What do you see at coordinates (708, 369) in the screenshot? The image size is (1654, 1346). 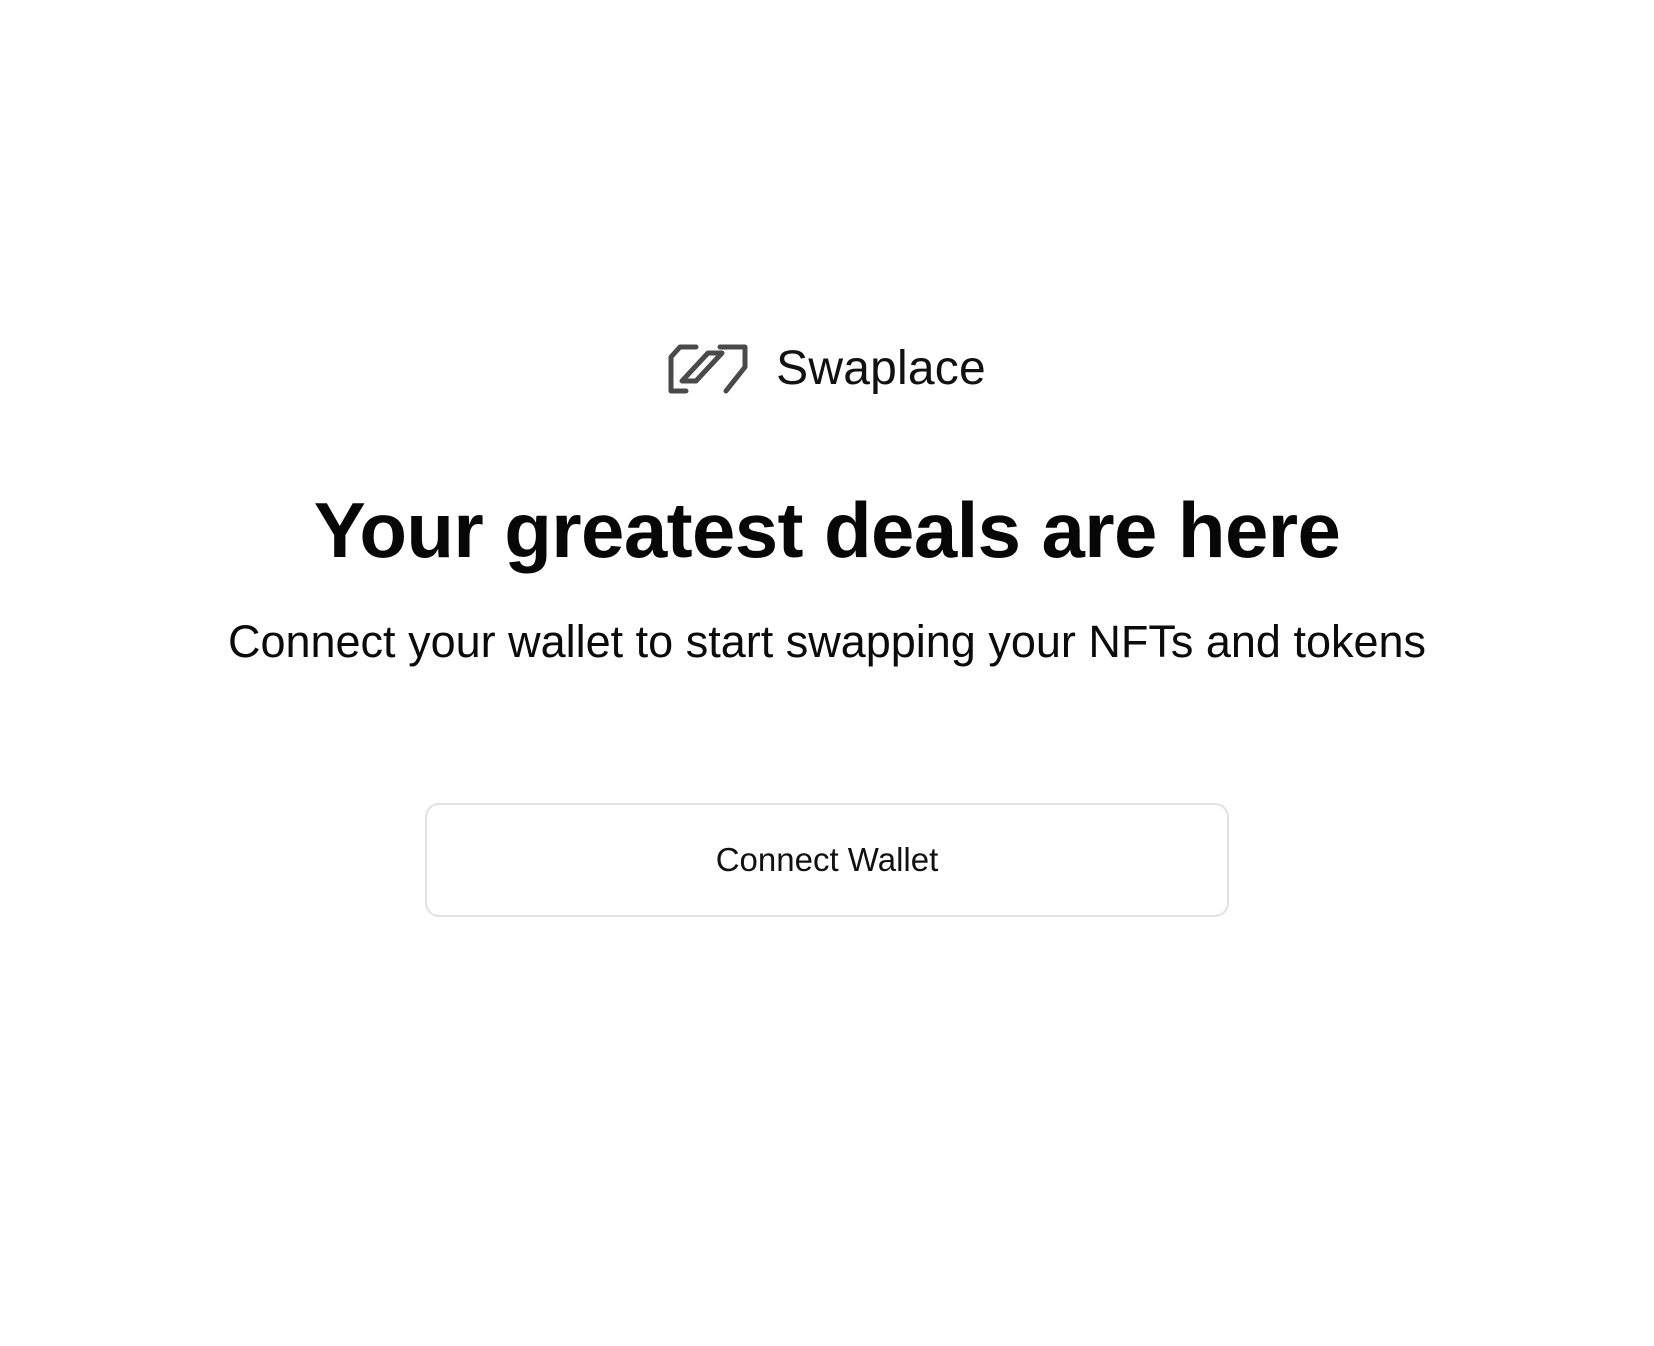 I see `swaplace-logo-icon` at bounding box center [708, 369].